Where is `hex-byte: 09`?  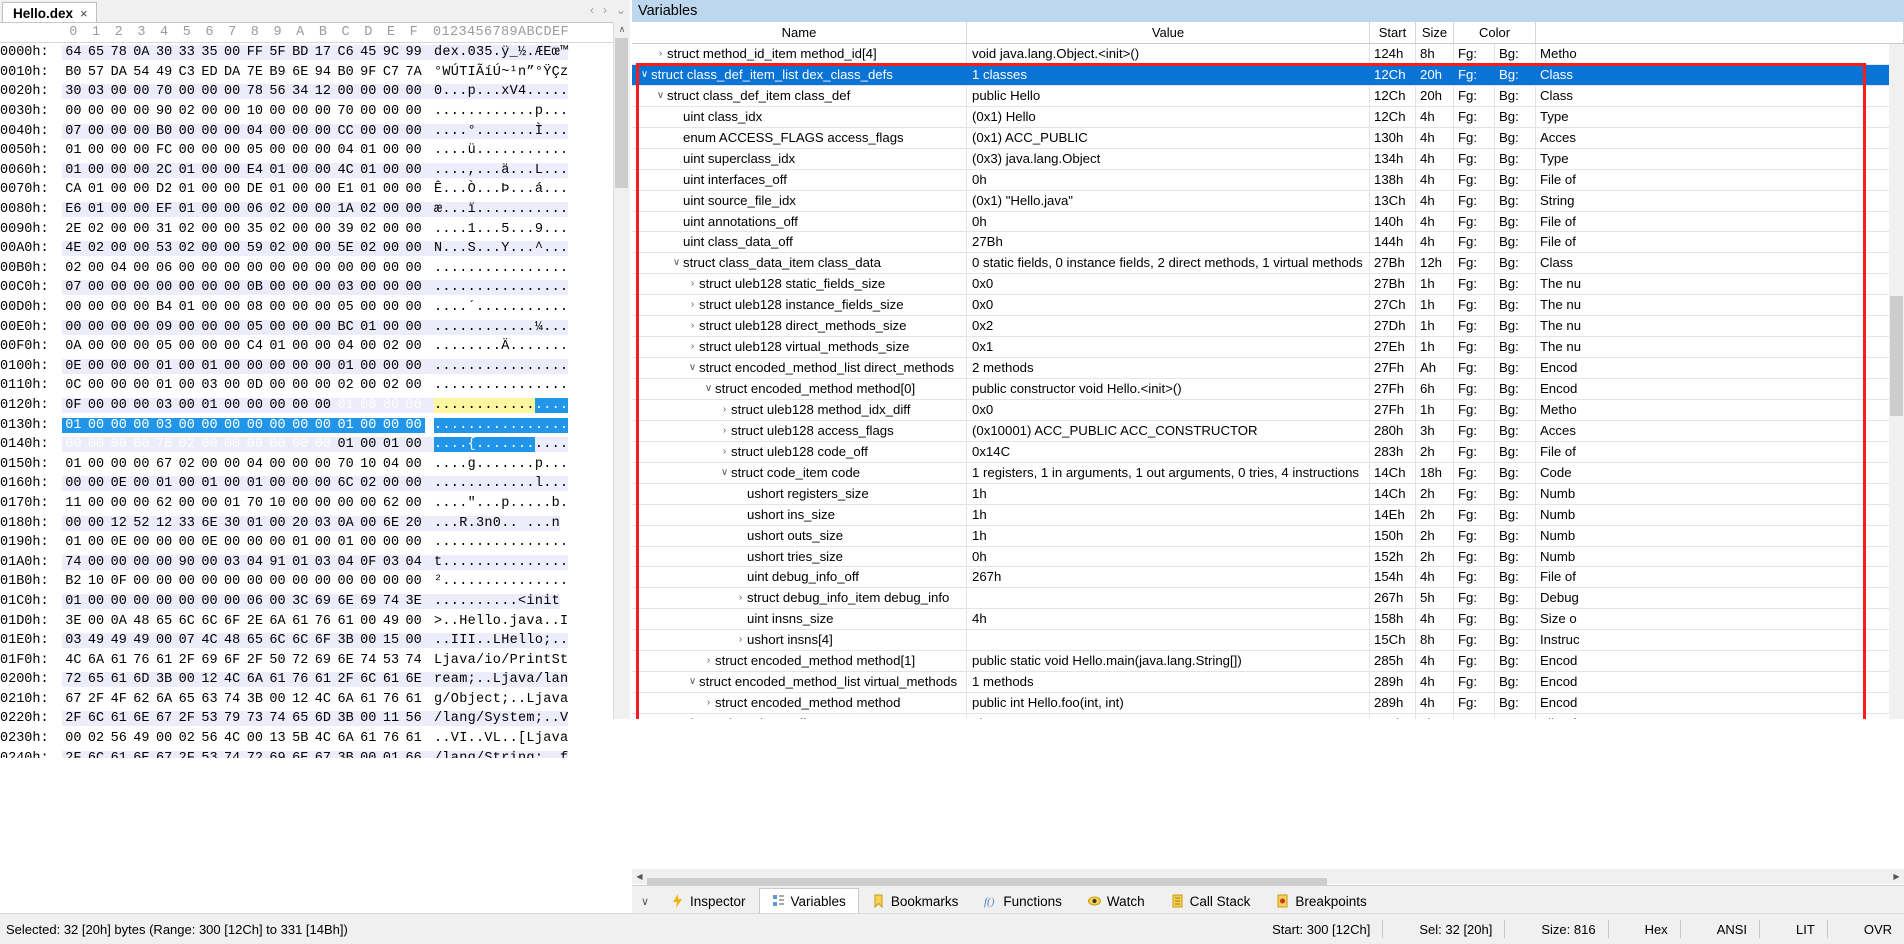 hex-byte: 09 is located at coordinates (164, 327).